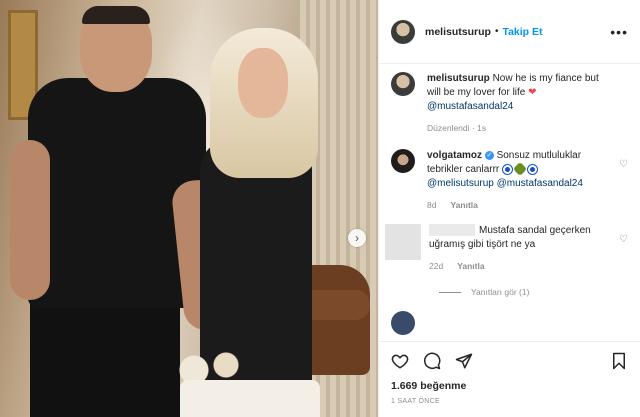 This screenshot has height=417, width=640. I want to click on chevron-right-icon: ›, so click(357, 238).